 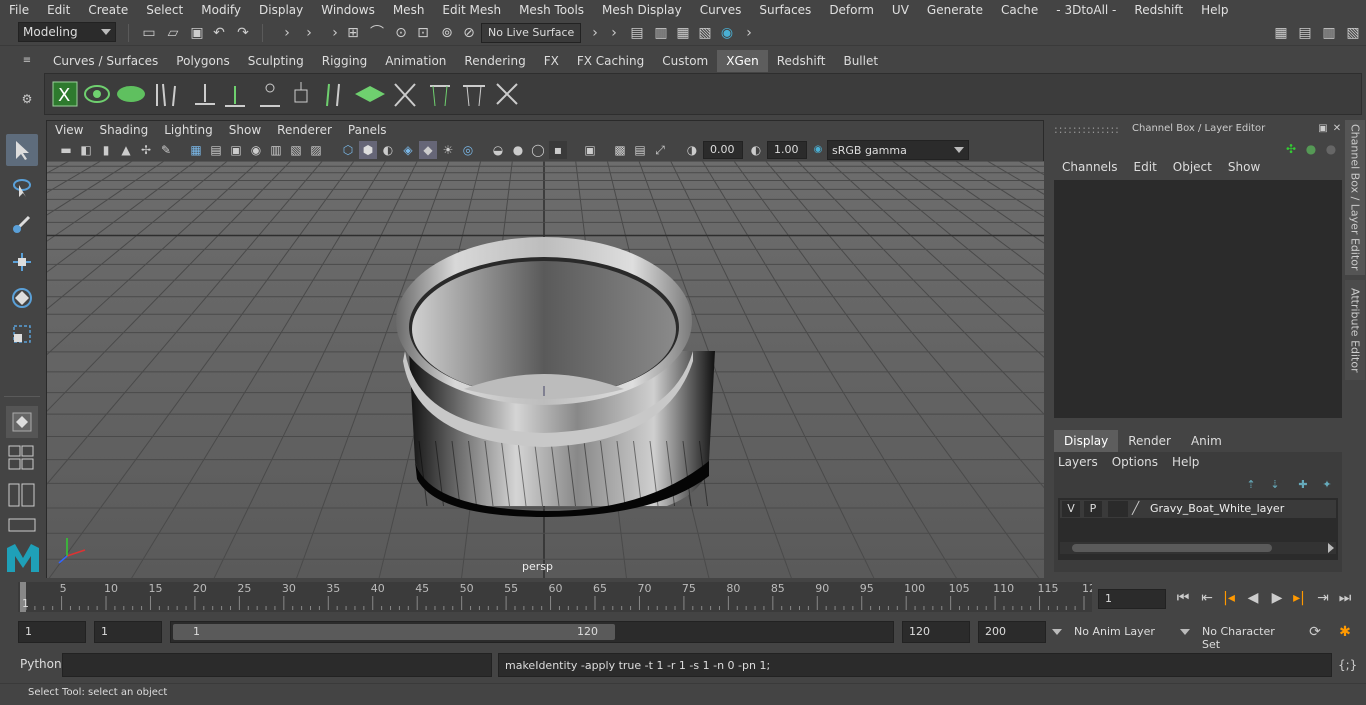 What do you see at coordinates (1082, 464) in the screenshot?
I see `layer-menu-layers: Layers` at bounding box center [1082, 464].